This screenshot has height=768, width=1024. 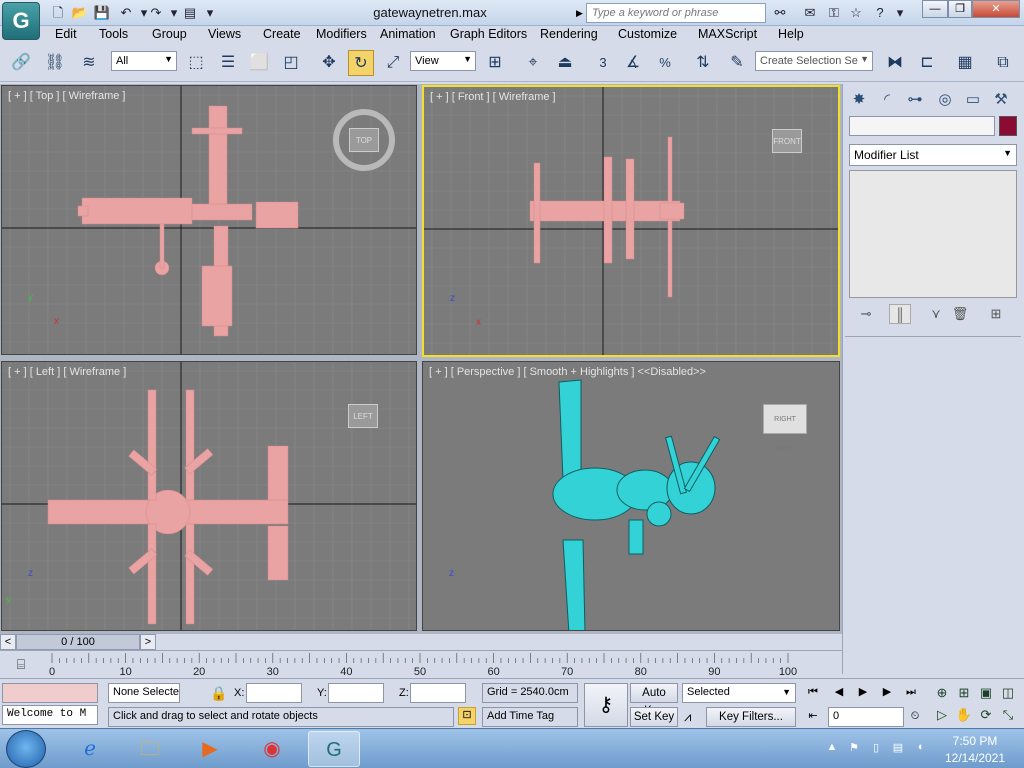 I want to click on set-key-button: Set Key, so click(x=654, y=717).